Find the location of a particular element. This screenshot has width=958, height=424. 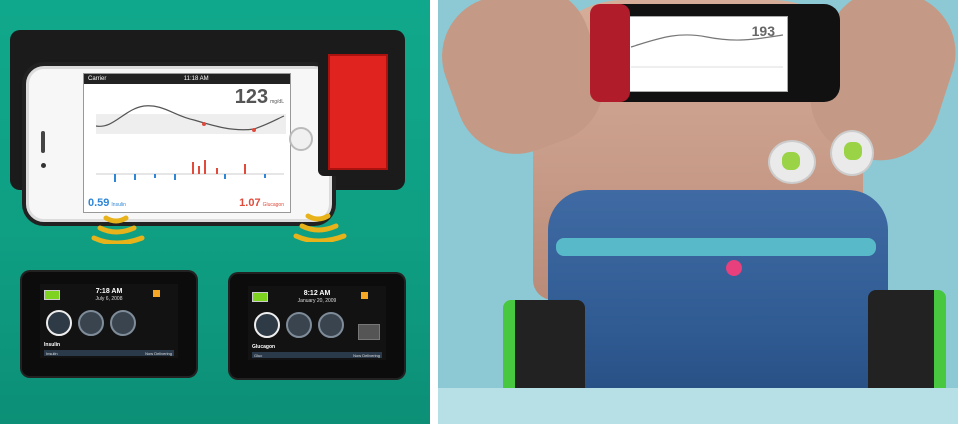

phone-camera is located at coordinates (43, 165).